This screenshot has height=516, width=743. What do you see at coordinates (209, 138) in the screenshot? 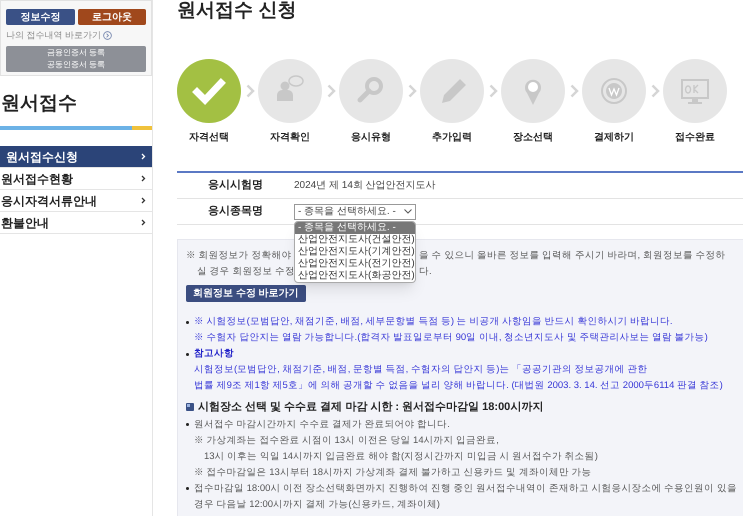
I see `step-label: 자격선택` at bounding box center [209, 138].